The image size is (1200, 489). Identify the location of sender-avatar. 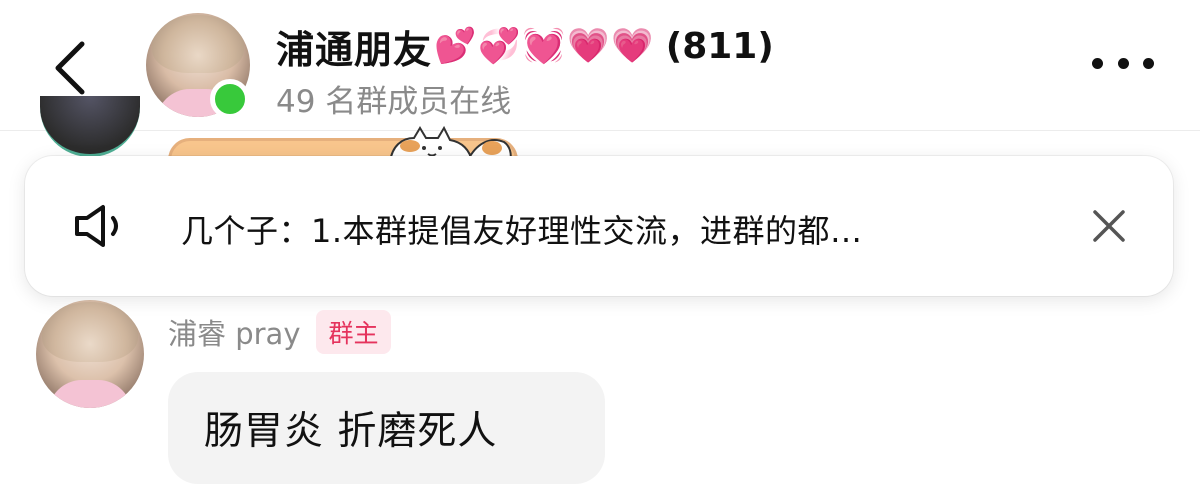
(90, 354).